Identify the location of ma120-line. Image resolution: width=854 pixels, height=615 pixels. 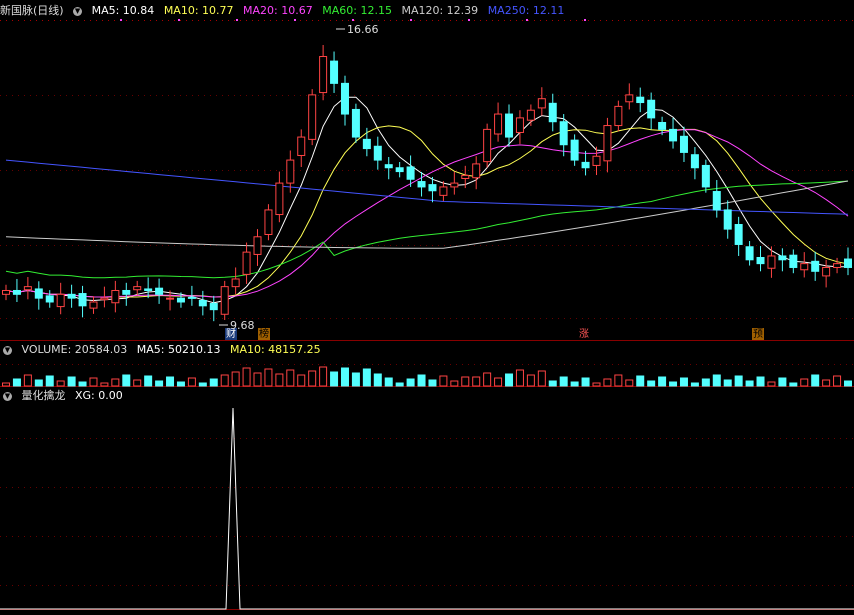
(427, 214).